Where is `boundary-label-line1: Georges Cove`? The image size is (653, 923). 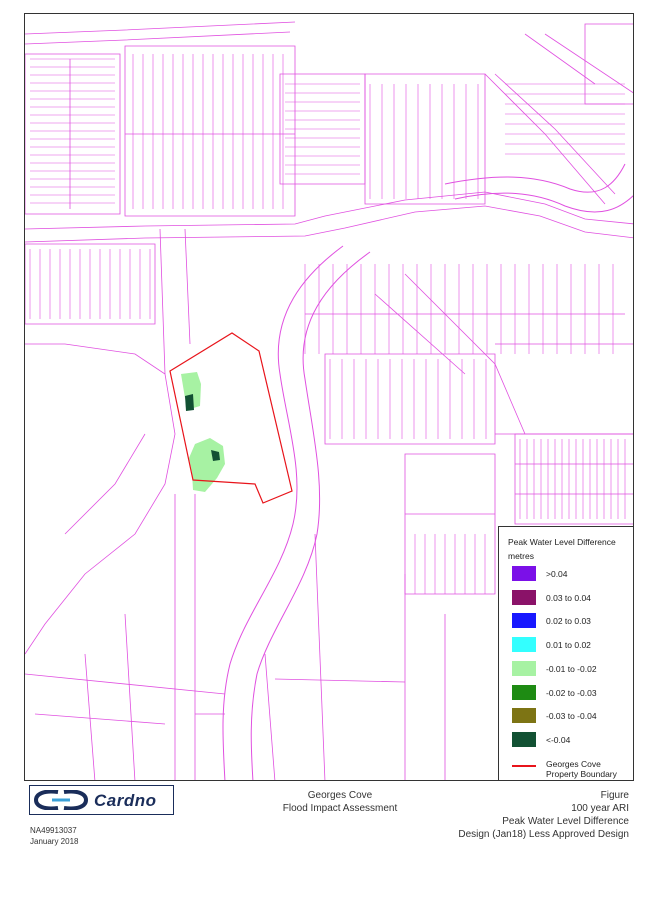
boundary-label-line1: Georges Cove is located at coordinates (573, 764).